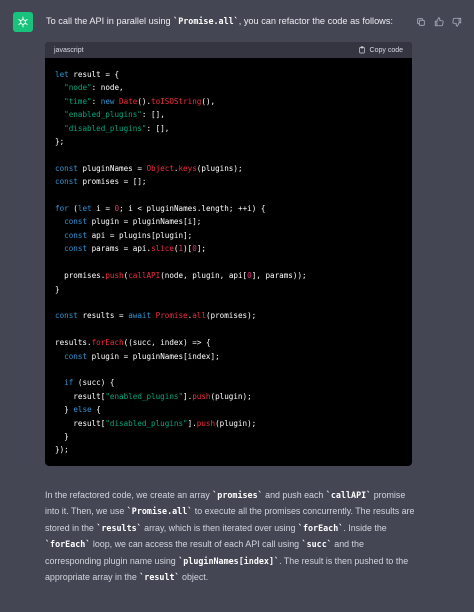 This screenshot has width=474, height=612. I want to click on code-line: let result = {, so click(87, 74).